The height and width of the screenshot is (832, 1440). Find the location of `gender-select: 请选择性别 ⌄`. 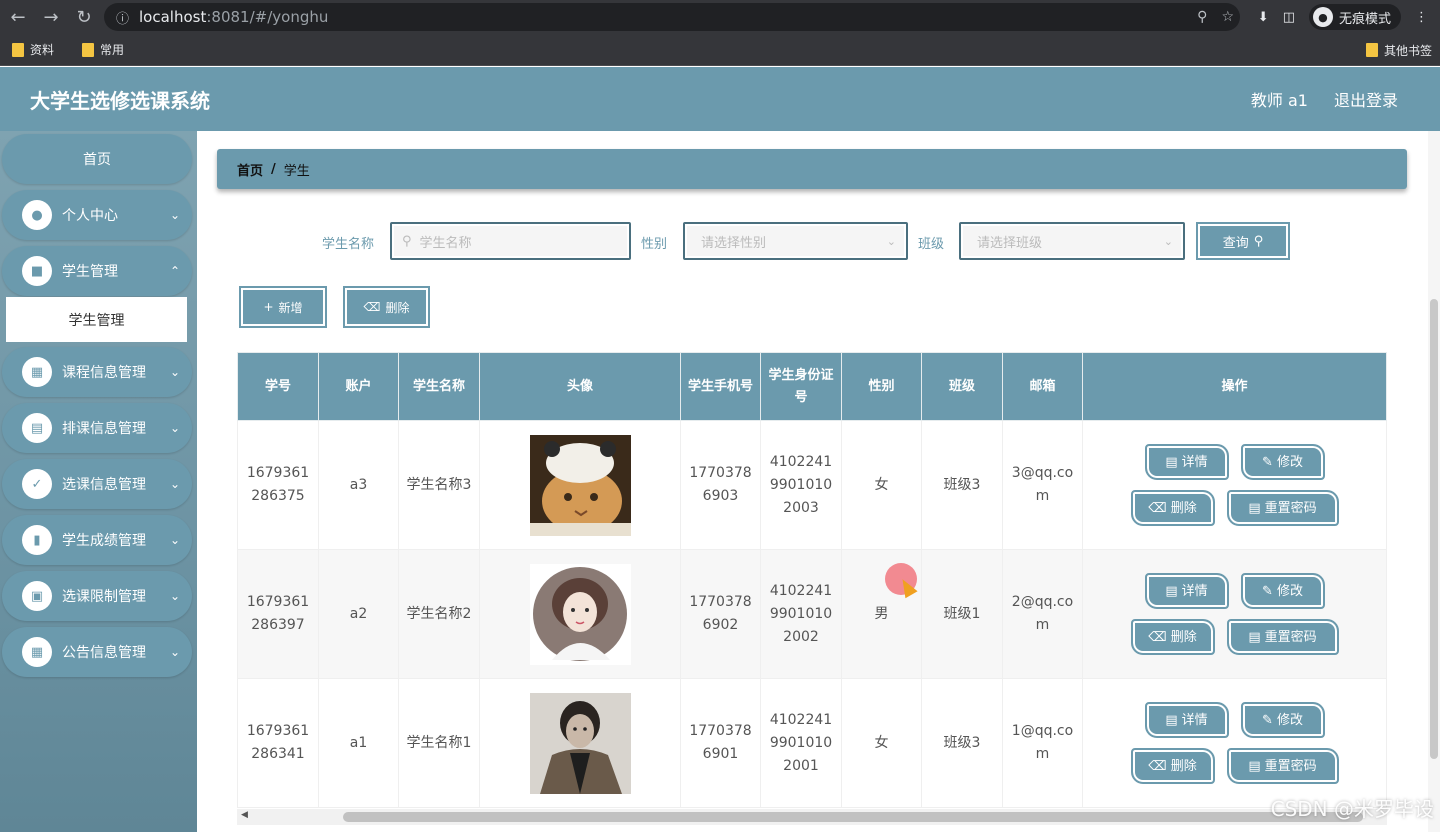

gender-select: 请选择性别 ⌄ is located at coordinates (795, 241).